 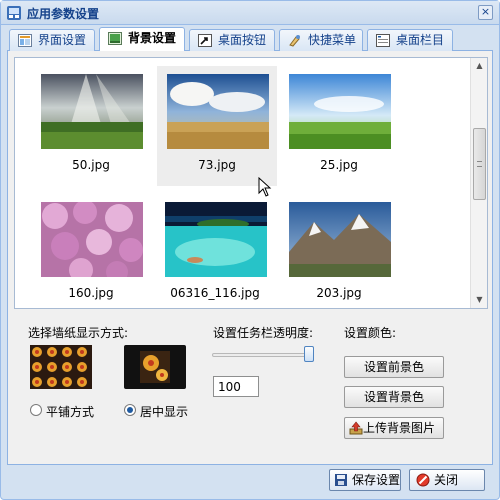 I want to click on tab-bar: 界面设置 背景设置 桌面按钮 快捷菜单 桌面栏目, so click(x=250, y=39).